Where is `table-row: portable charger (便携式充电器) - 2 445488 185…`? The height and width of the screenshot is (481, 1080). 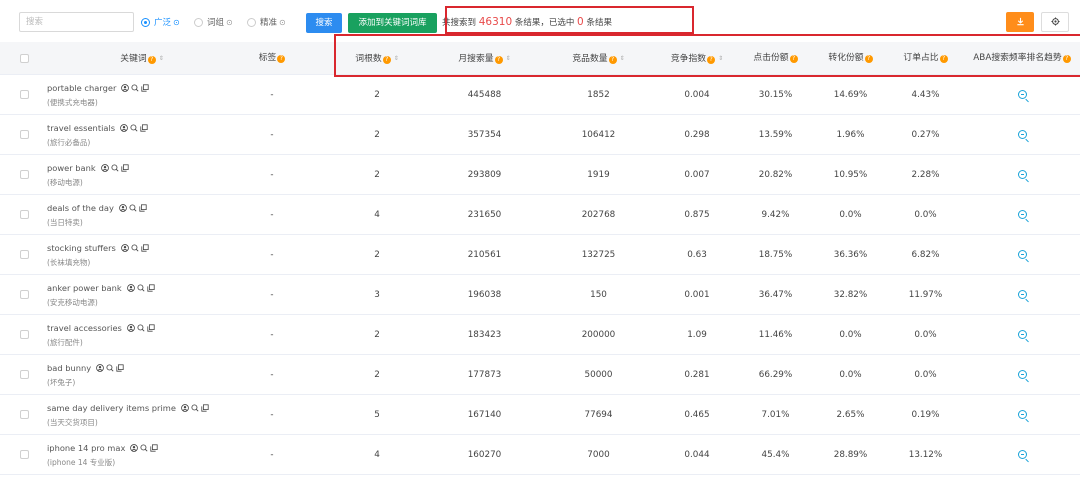 table-row: portable charger (便携式充电器) - 2 445488 185… is located at coordinates (540, 95).